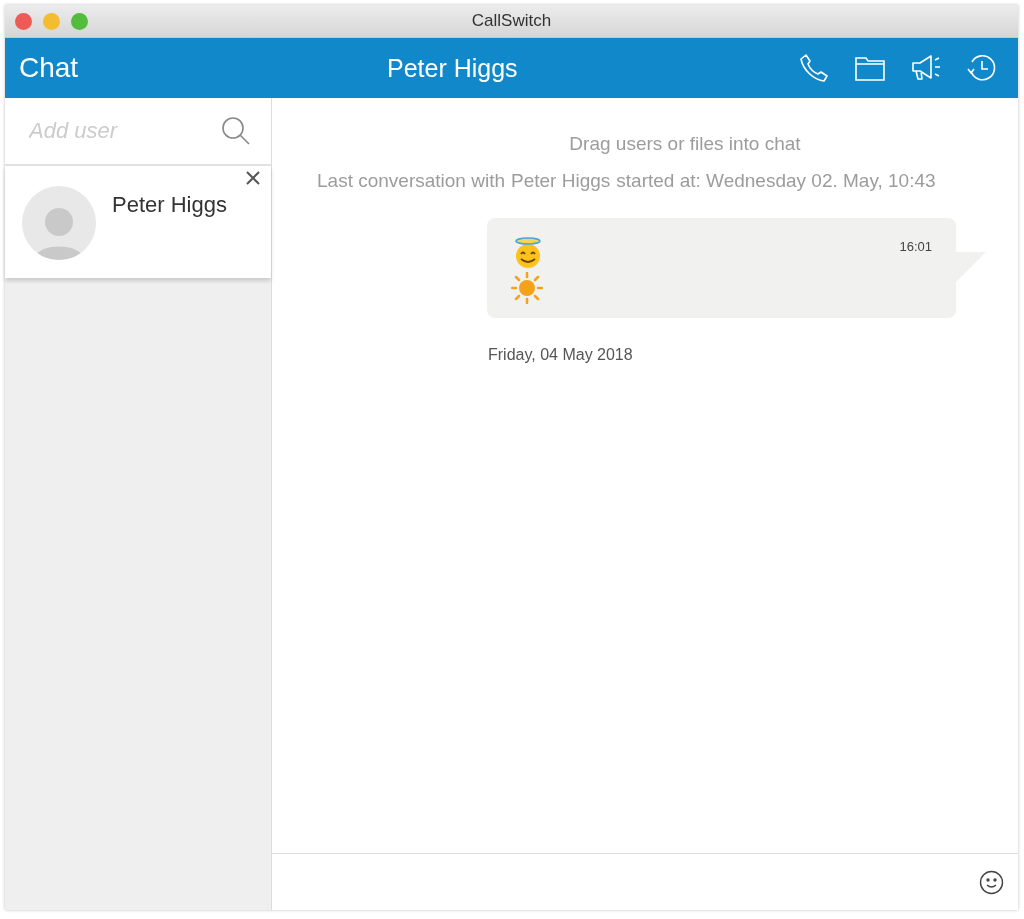  What do you see at coordinates (79, 21) in the screenshot?
I see `zoom-window-button` at bounding box center [79, 21].